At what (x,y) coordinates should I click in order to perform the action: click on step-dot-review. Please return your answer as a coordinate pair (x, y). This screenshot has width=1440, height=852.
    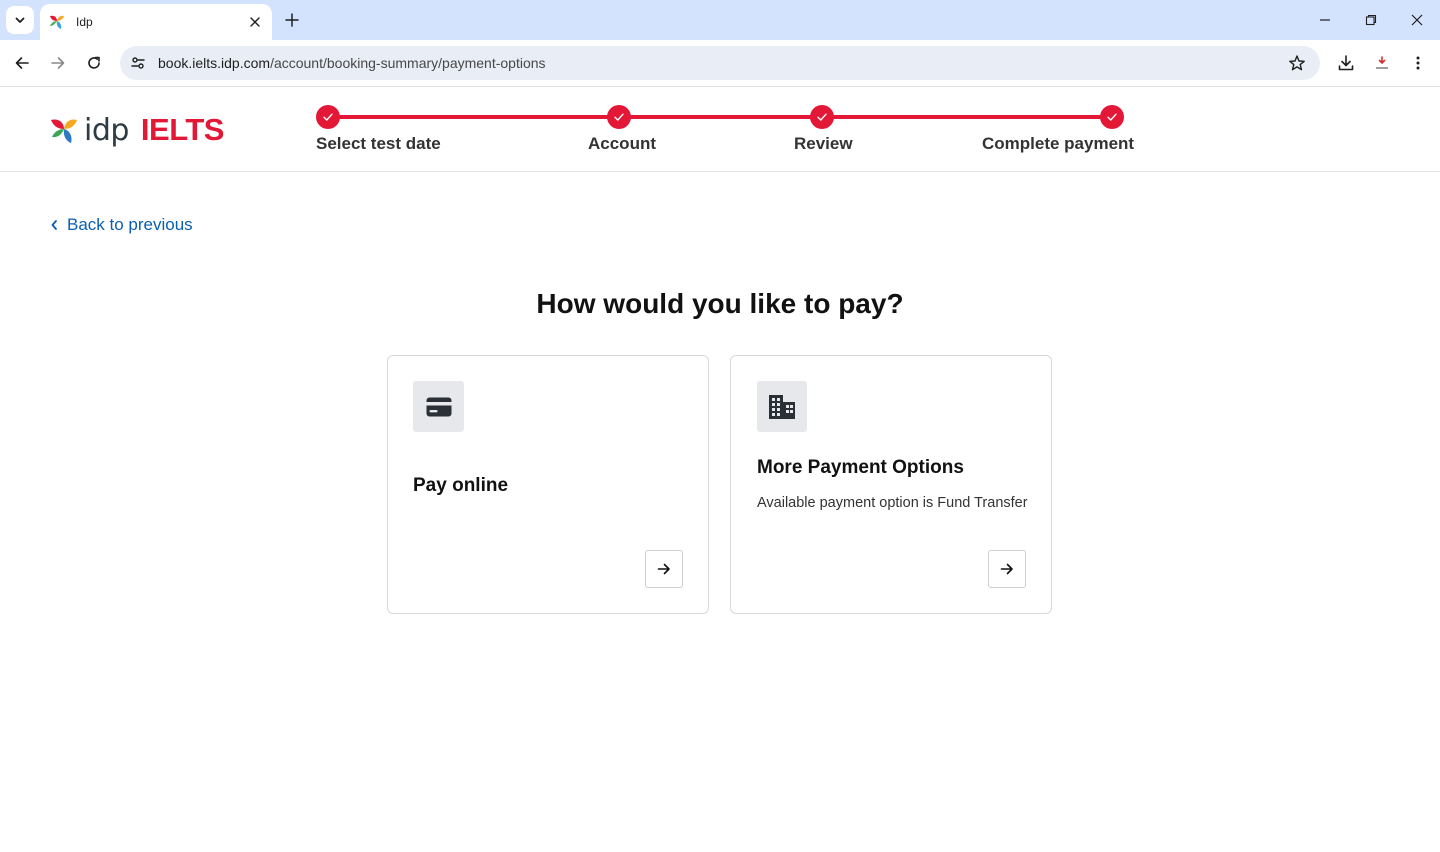
    Looking at the image, I should click on (822, 117).